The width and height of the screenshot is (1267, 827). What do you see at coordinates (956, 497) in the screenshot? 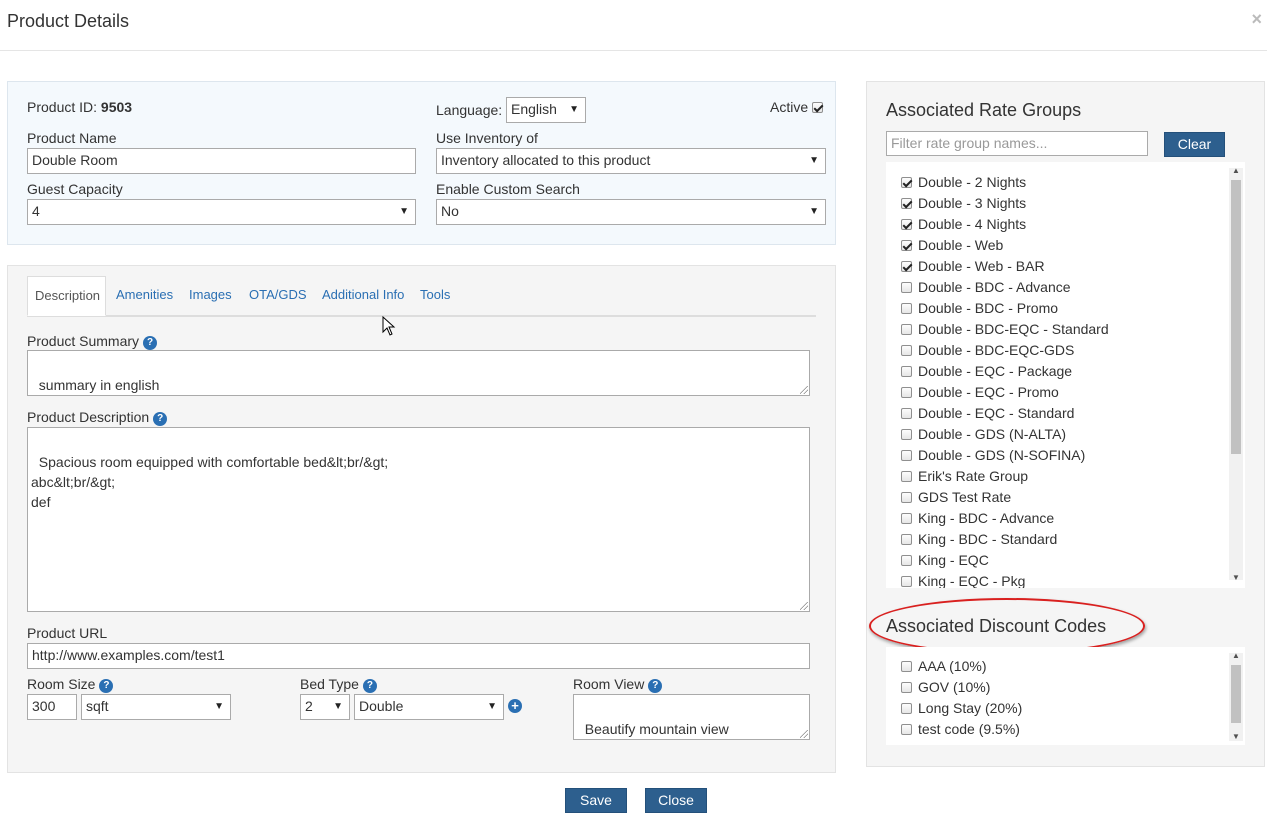
I see `list-item: GDS Test Rate` at bounding box center [956, 497].